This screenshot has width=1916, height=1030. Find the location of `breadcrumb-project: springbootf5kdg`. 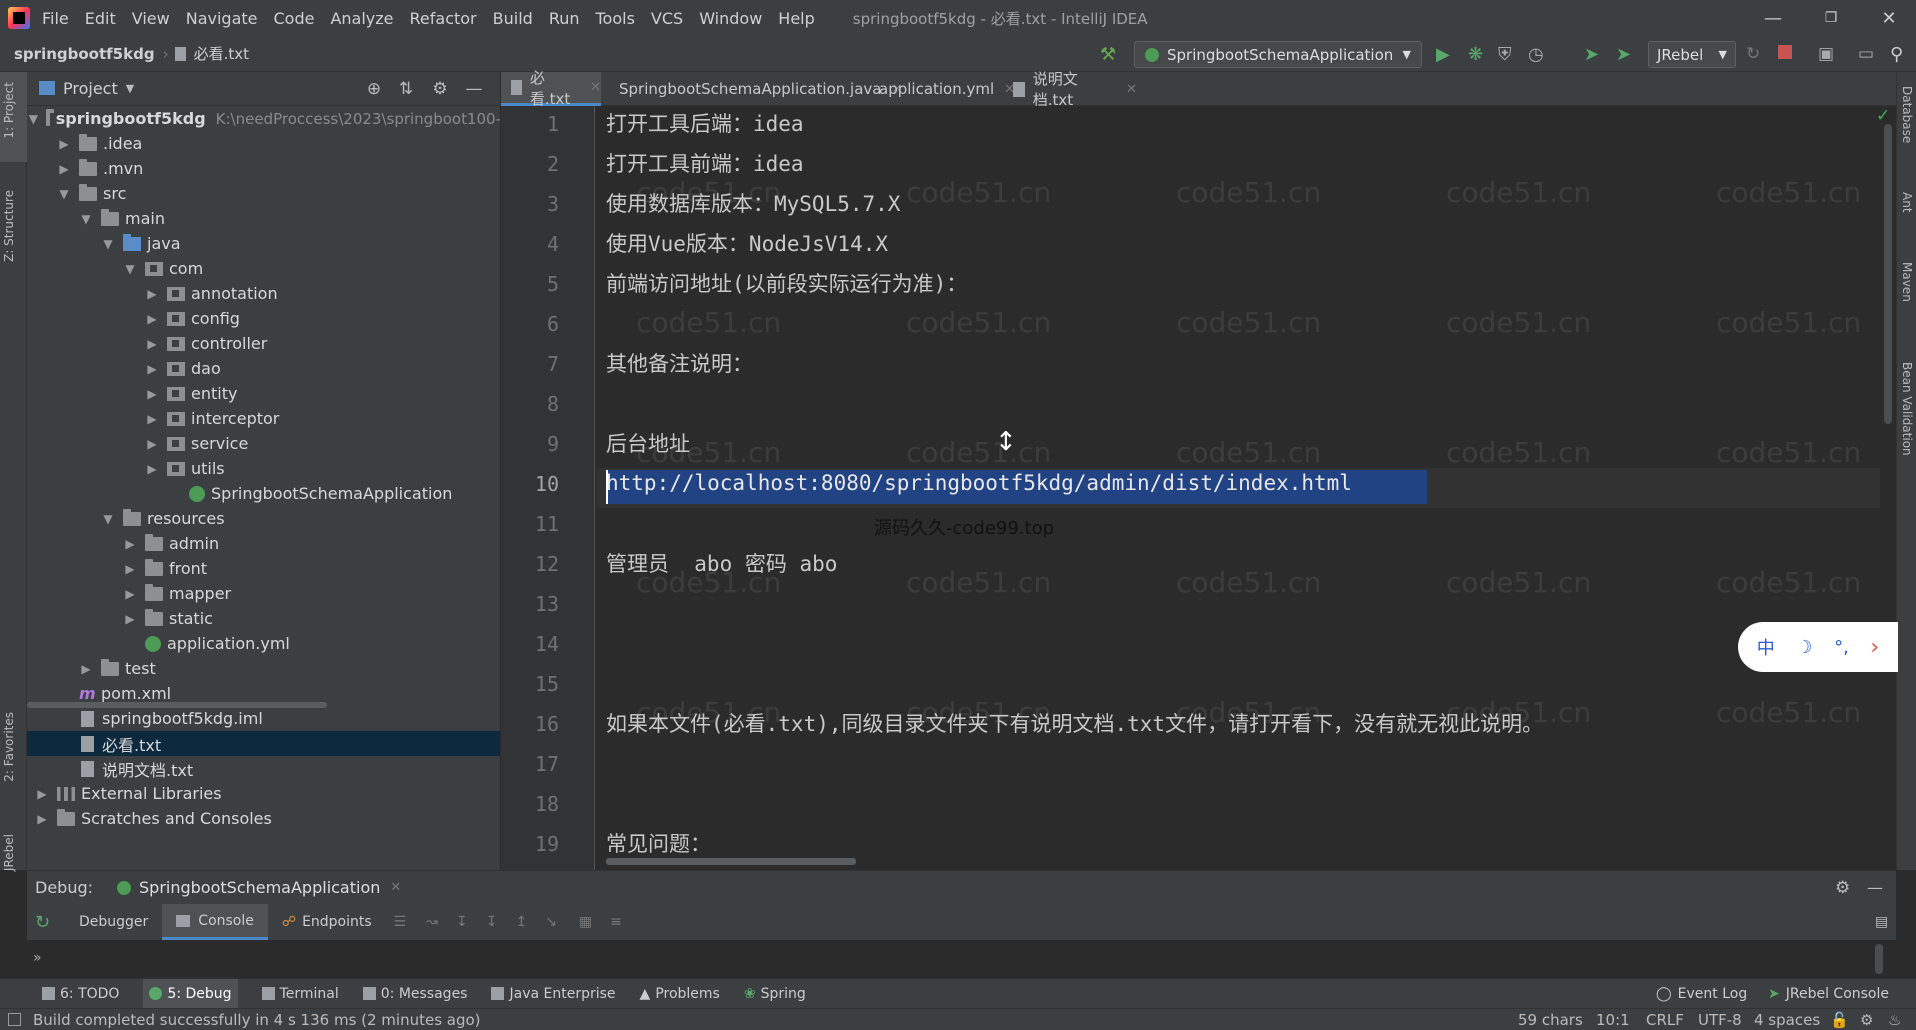

breadcrumb-project: springbootf5kdg is located at coordinates (84, 54).